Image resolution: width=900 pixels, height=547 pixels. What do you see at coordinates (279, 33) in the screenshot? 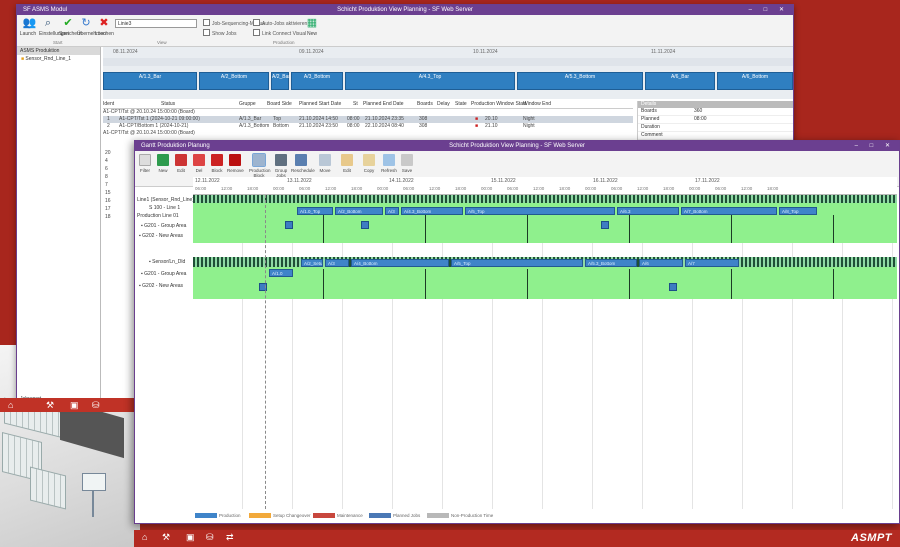
I see `link-connect-checkbox: Link Connect Visual` at bounding box center [279, 33].